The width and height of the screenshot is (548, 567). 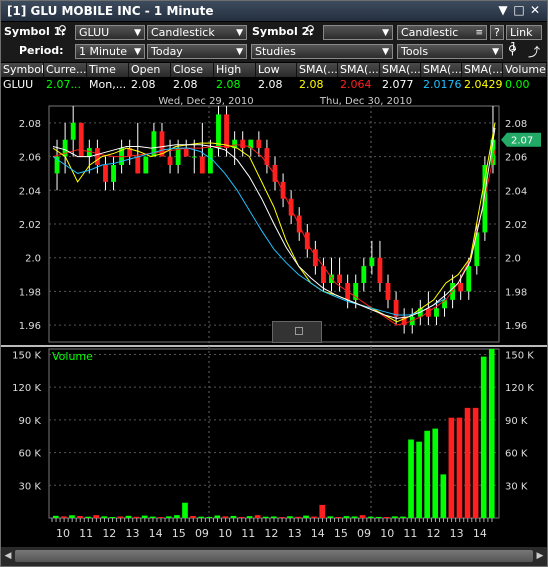 What do you see at coordinates (497, 32) in the screenshot?
I see `help-button: ?` at bounding box center [497, 32].